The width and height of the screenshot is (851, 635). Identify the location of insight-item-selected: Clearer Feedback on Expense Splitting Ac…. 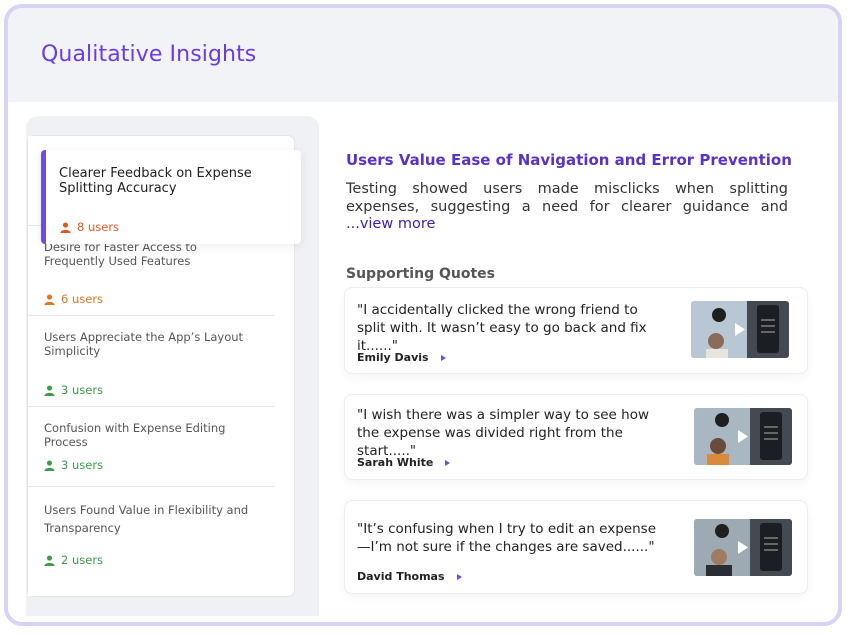
(171, 197).